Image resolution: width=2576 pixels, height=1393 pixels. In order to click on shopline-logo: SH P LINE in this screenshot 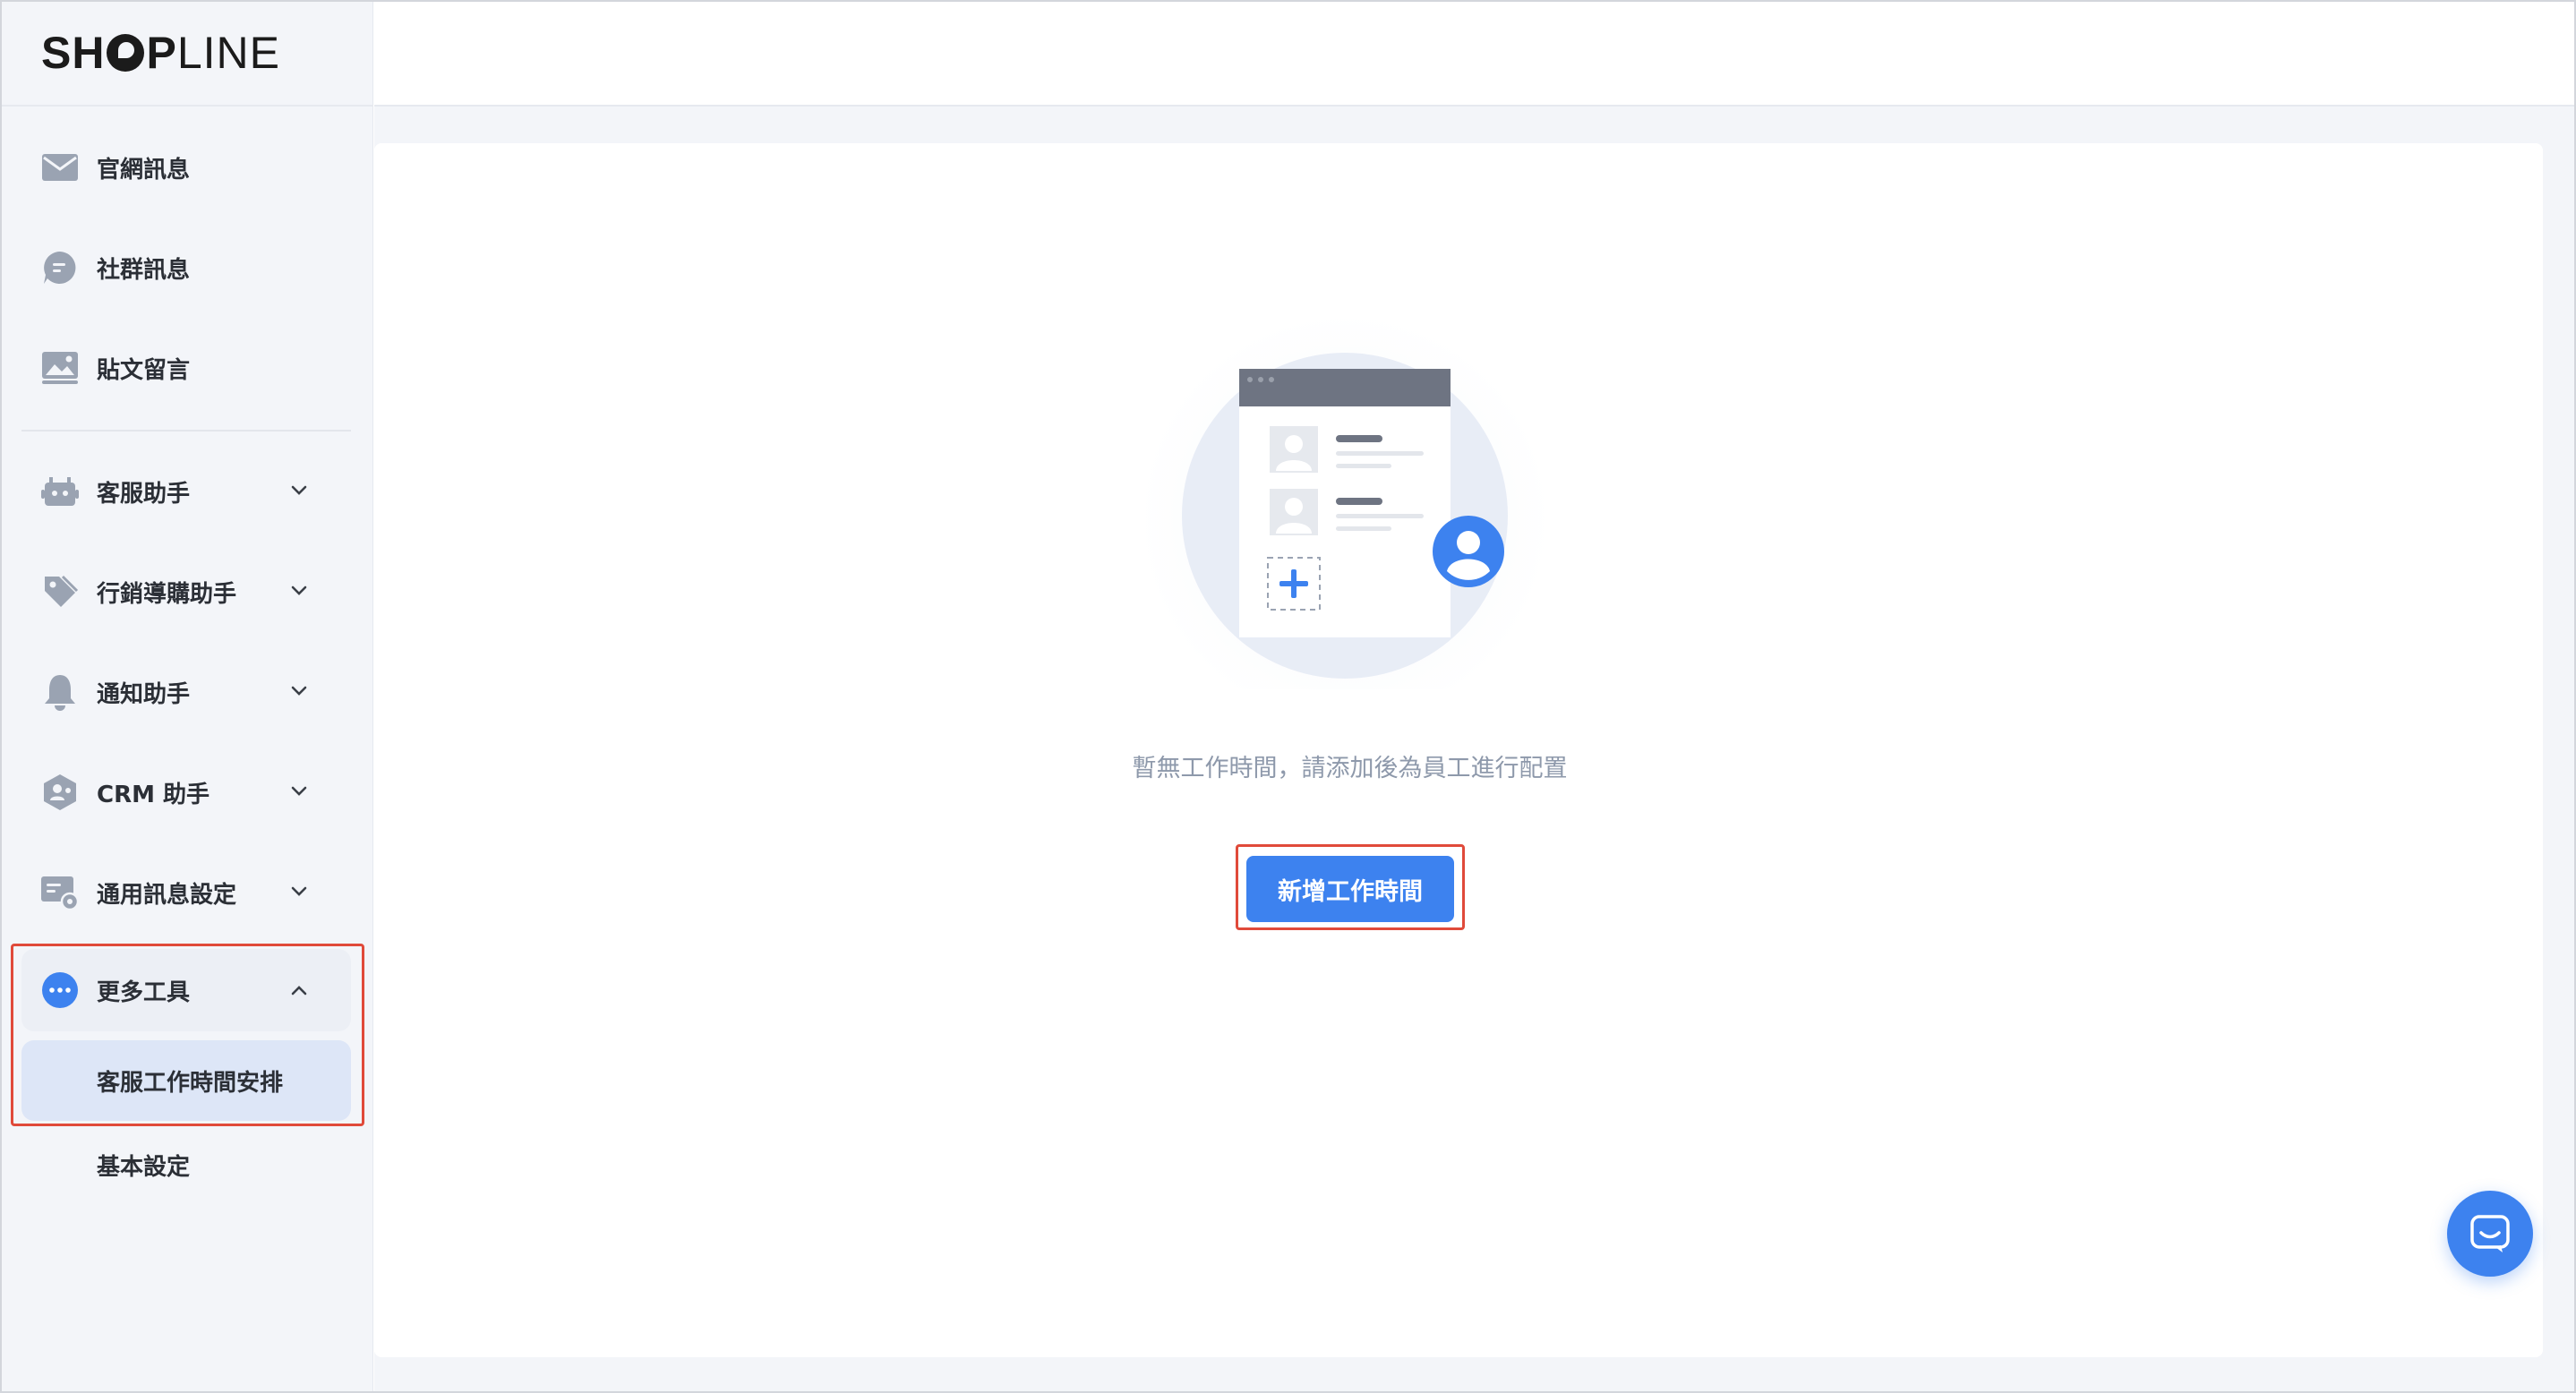, I will do `click(160, 53)`.